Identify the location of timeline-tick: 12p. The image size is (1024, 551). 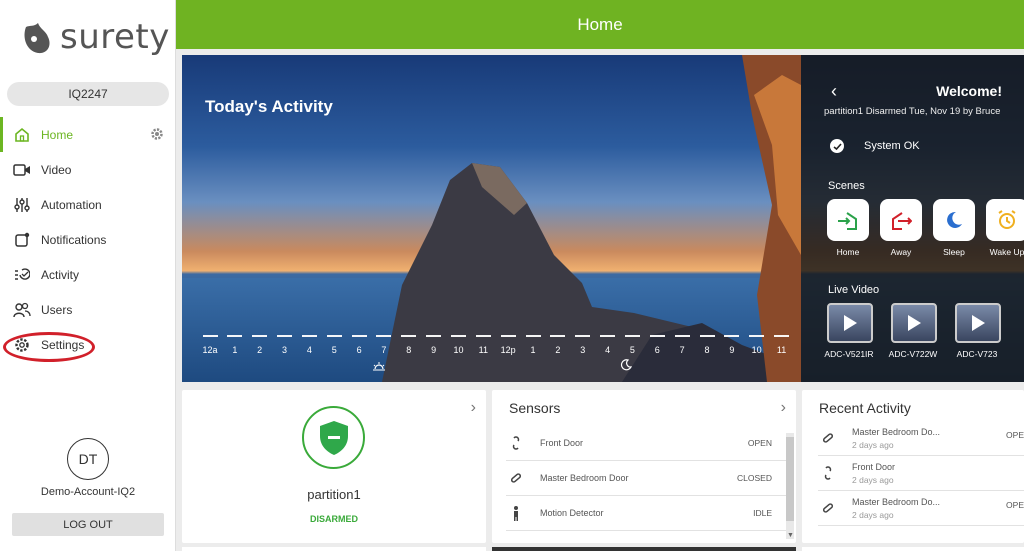
(508, 345).